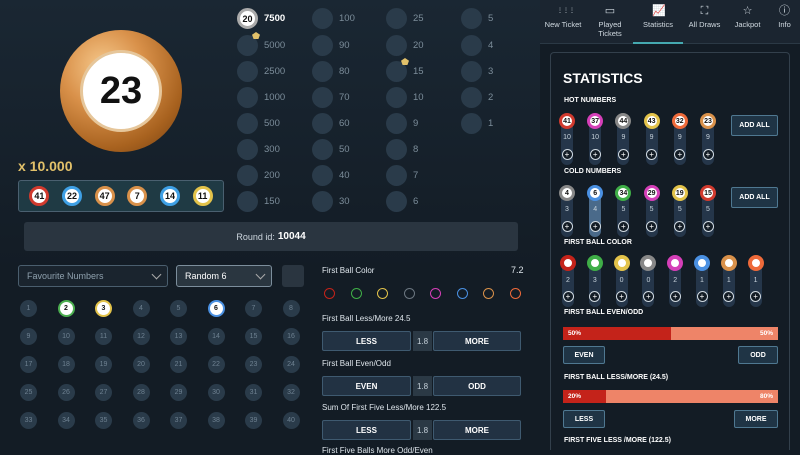 The image size is (800, 455). I want to click on number-cell: 36, so click(141, 420).